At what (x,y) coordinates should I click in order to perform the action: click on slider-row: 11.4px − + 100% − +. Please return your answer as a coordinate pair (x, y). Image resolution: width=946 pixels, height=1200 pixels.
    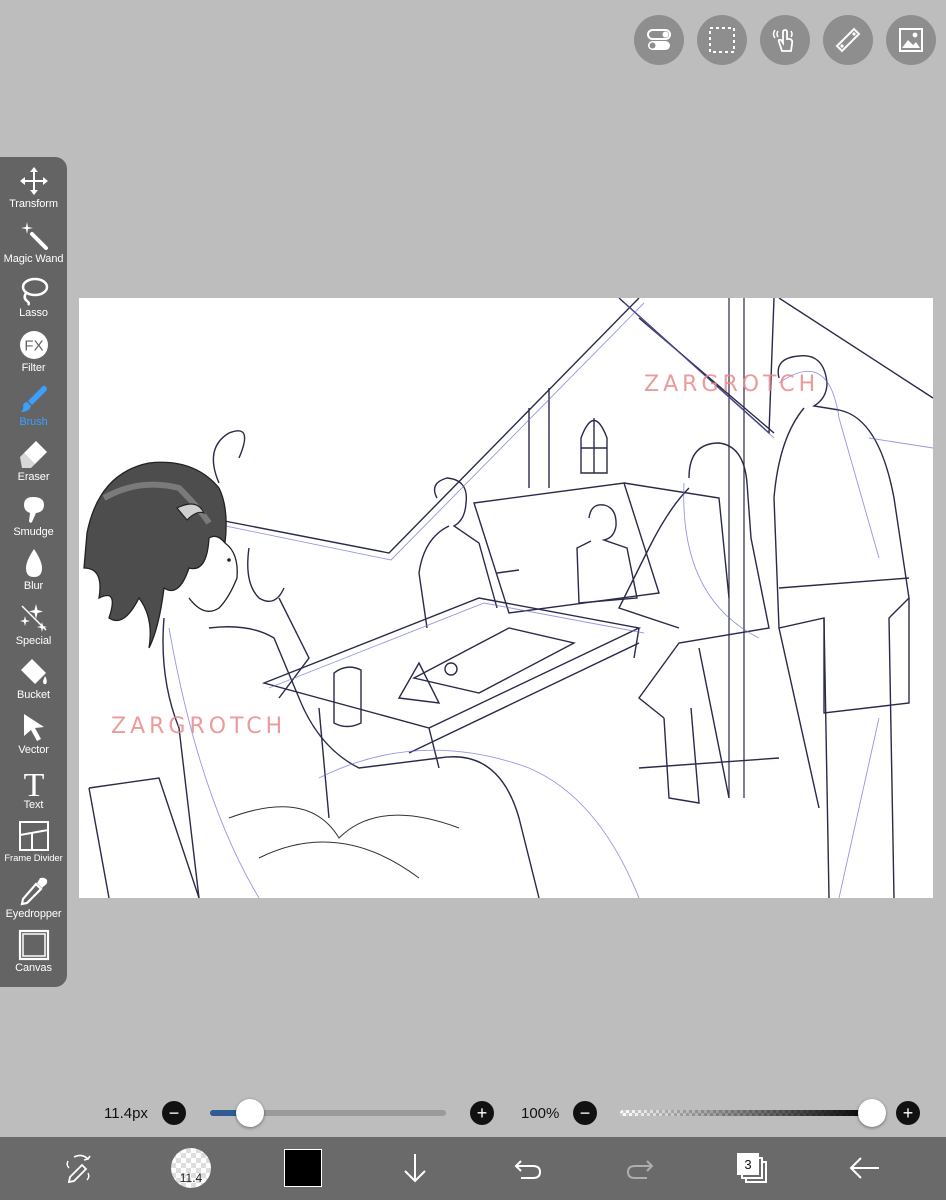
    Looking at the image, I should click on (473, 1113).